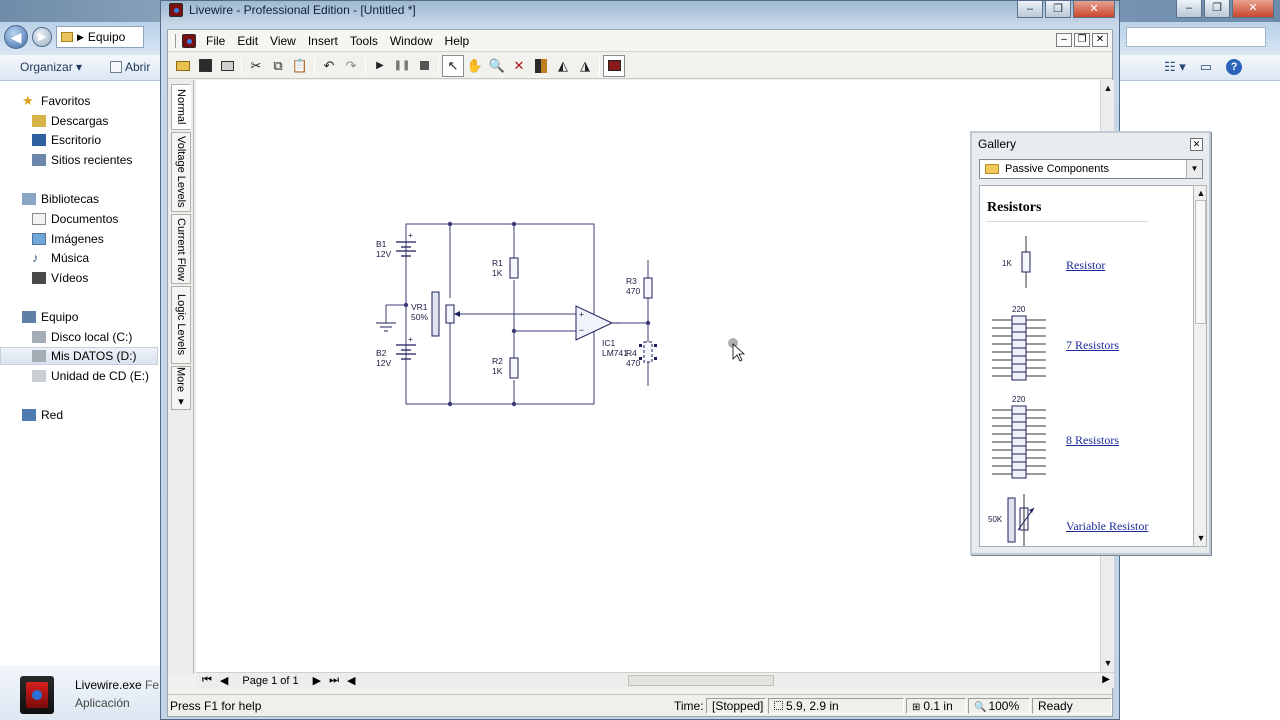  I want to click on nav-computer: Equipo, so click(50, 317).